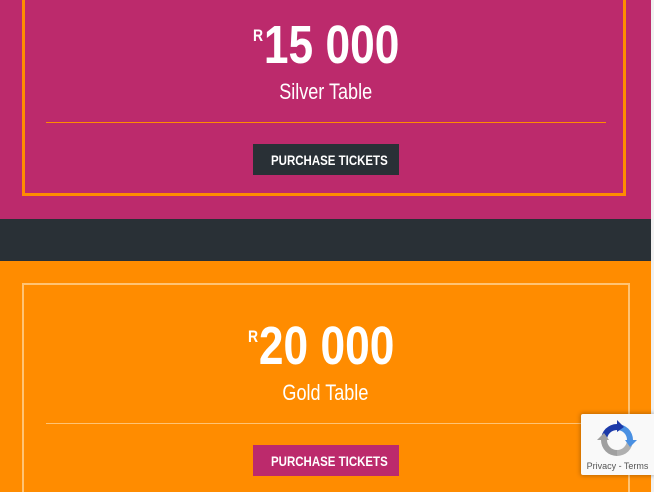 The image size is (654, 492). What do you see at coordinates (617, 466) in the screenshot?
I see `recaptcha-terms: Privacy - Terms` at bounding box center [617, 466].